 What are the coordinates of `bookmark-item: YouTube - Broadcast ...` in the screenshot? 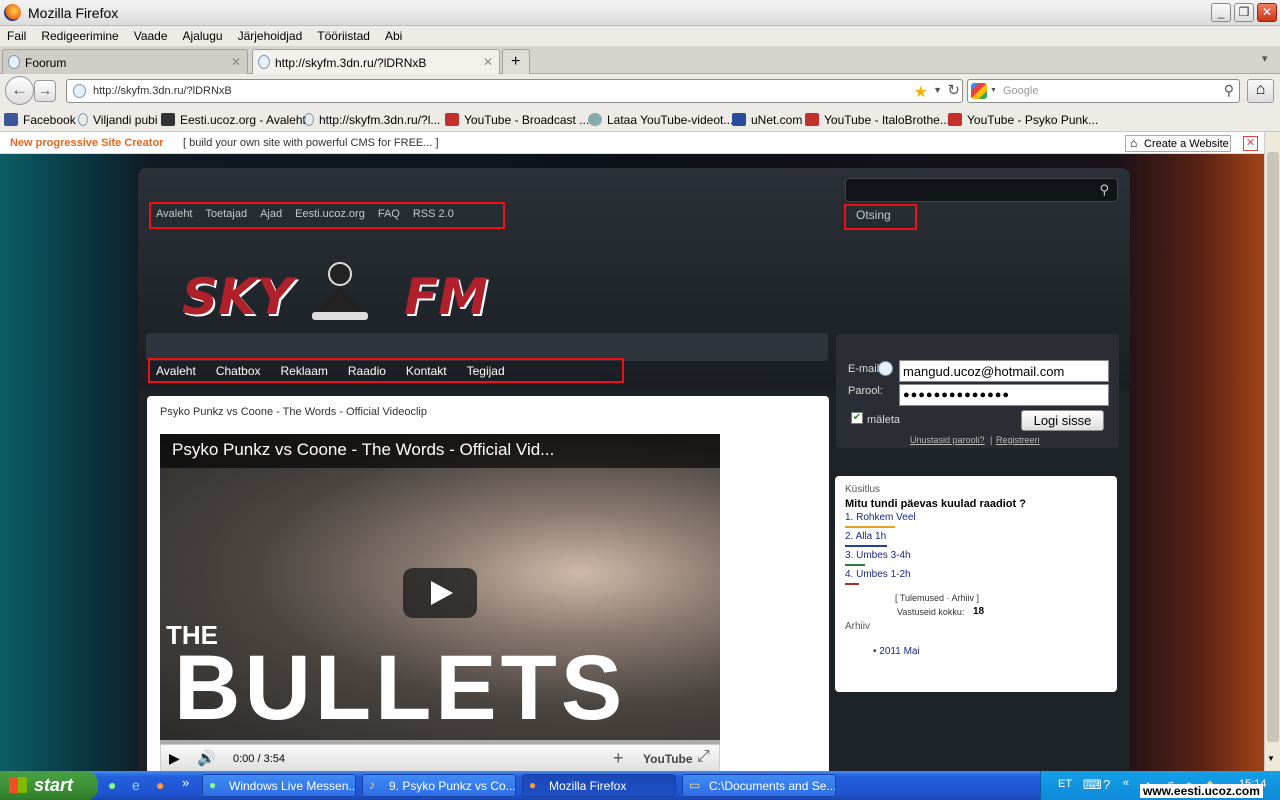 It's located at (517, 120).